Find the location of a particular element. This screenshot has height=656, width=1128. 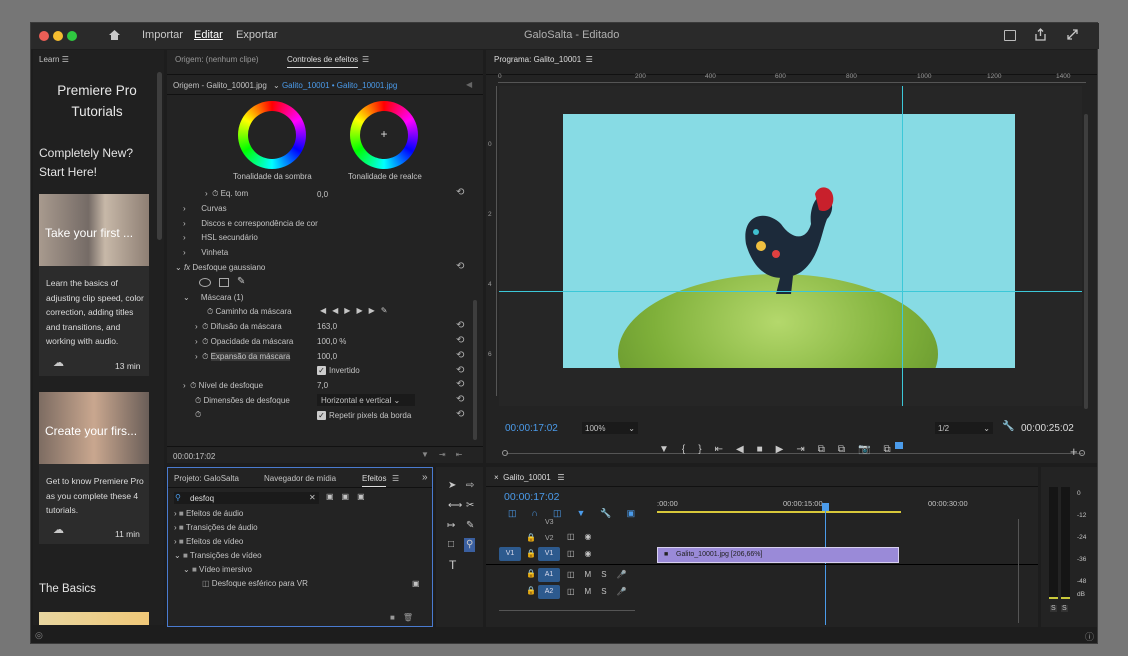

tab-project: Projeto: GaloSalta is located at coordinates (206, 478).